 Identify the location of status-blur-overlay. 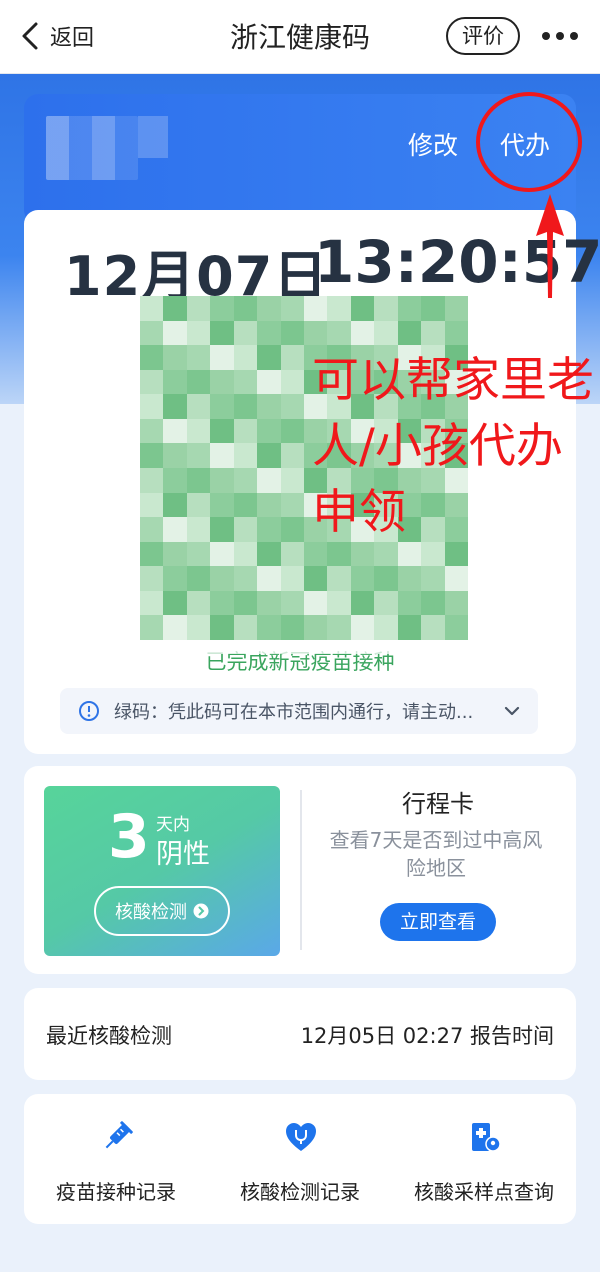
(304, 647).